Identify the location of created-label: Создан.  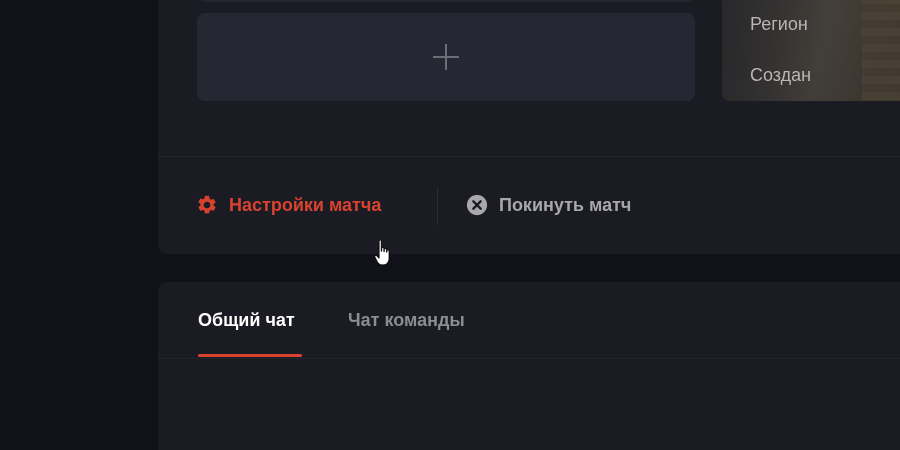
(781, 75).